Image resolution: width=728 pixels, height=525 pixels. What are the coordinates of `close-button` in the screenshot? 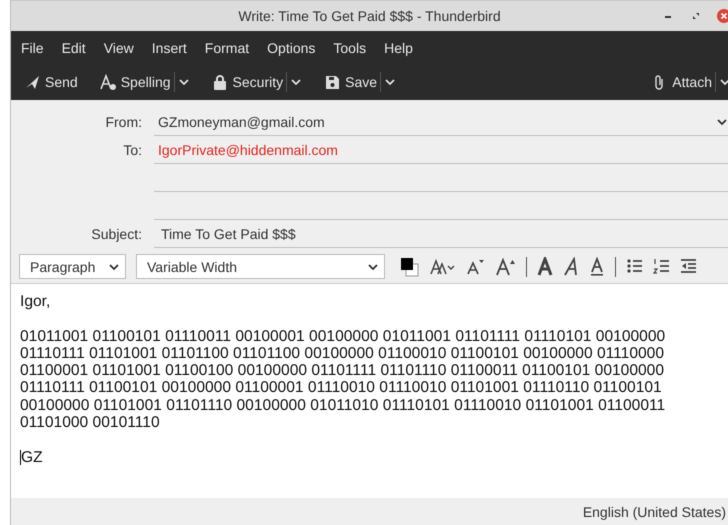 It's located at (722, 16).